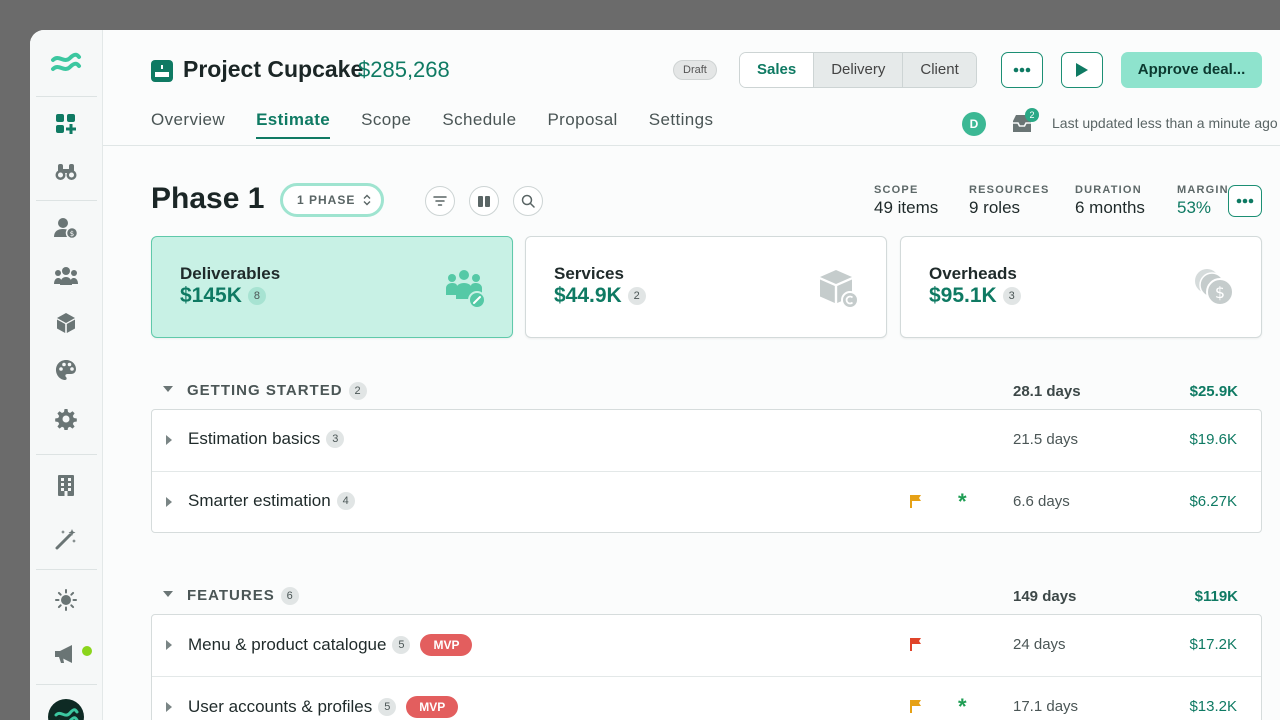  I want to click on sun-icon, so click(66, 600).